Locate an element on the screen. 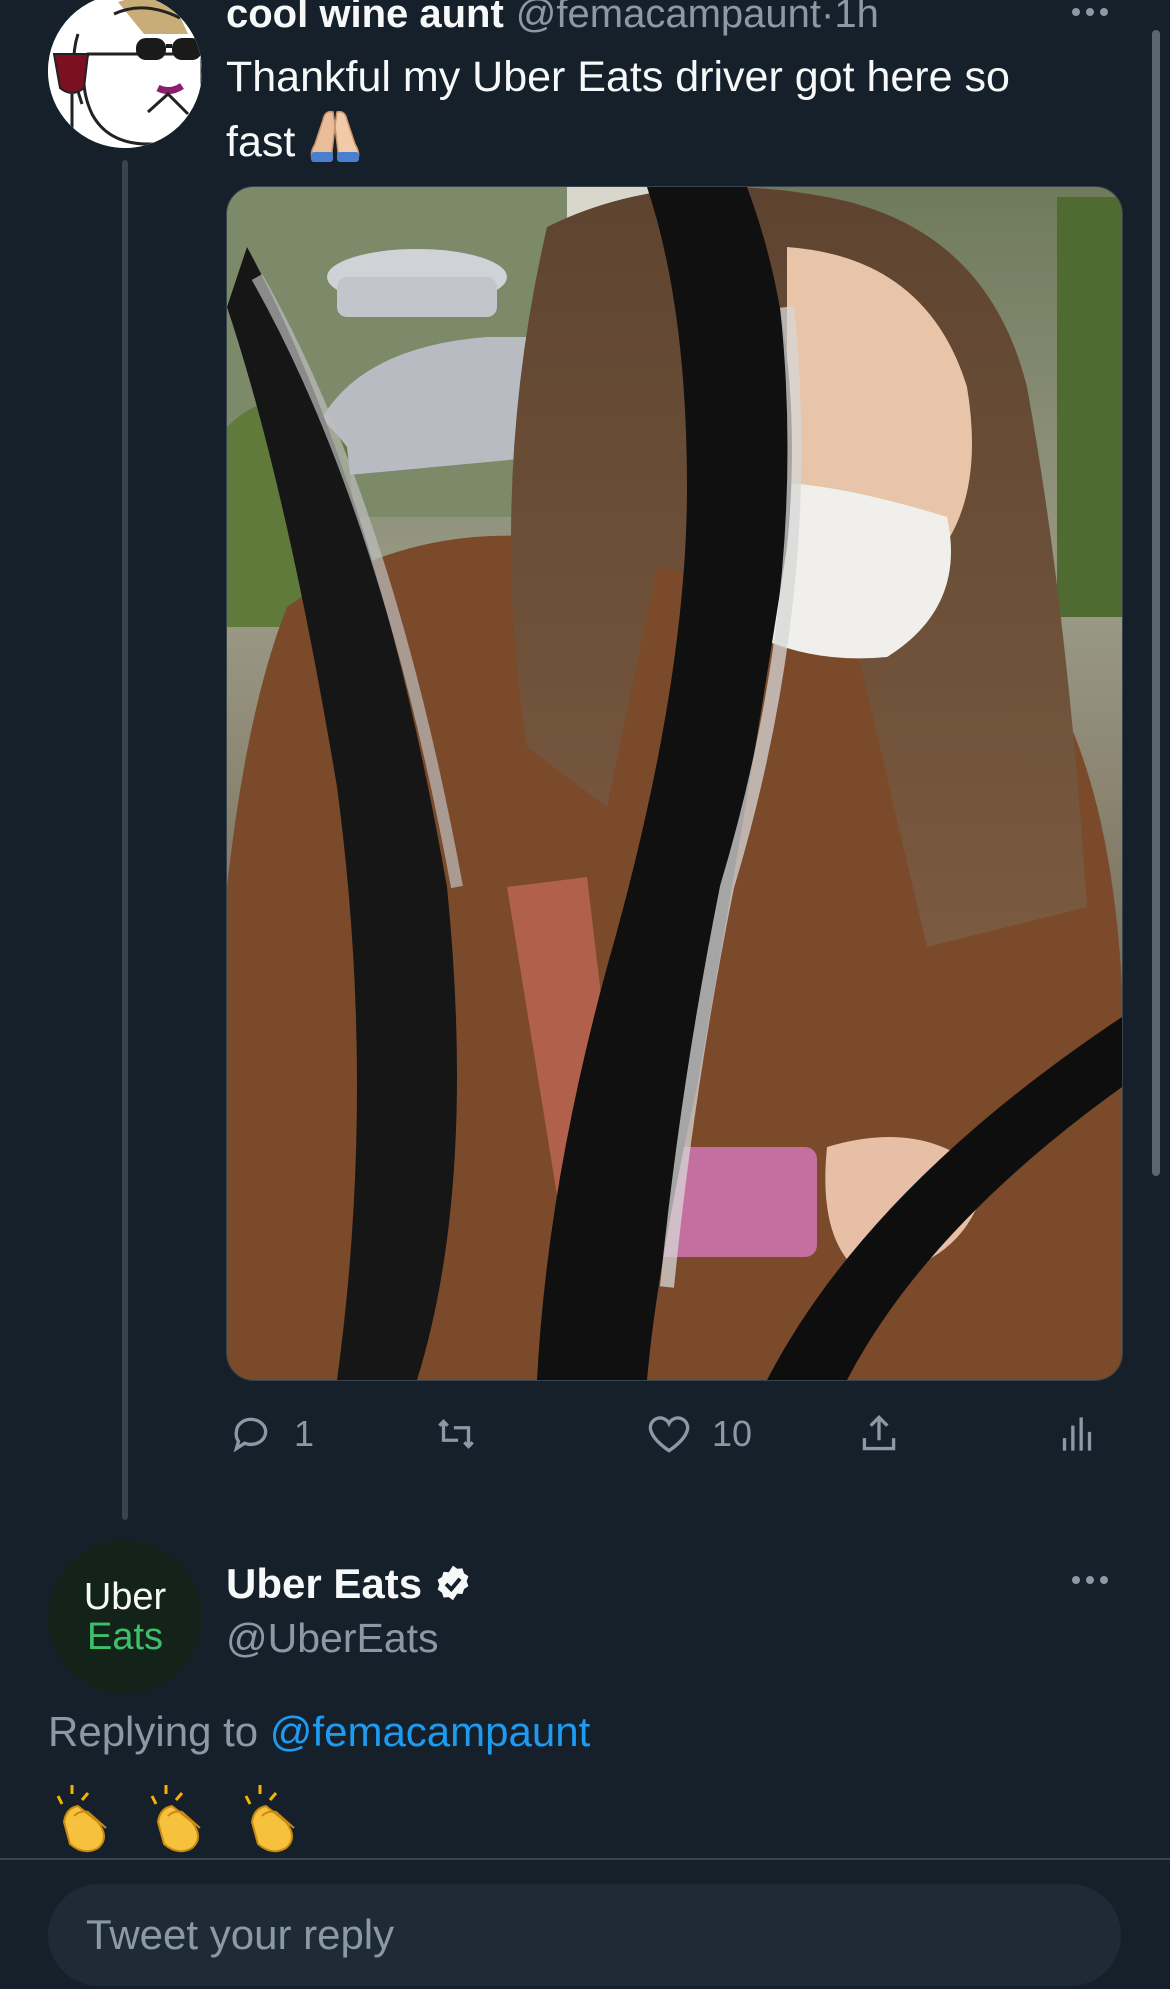  share-icon is located at coordinates (879, 1432).